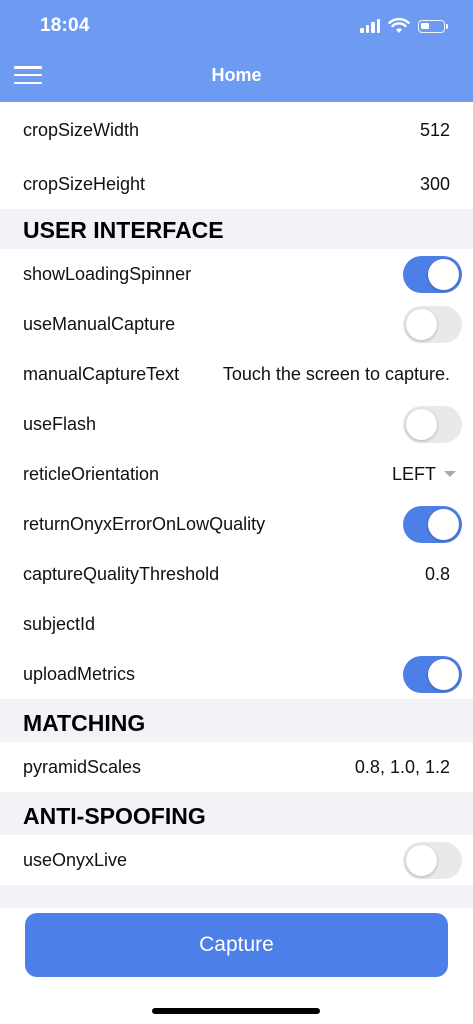 This screenshot has height=1024, width=473. What do you see at coordinates (236, 51) in the screenshot?
I see `app-header: 18:04 Home` at bounding box center [236, 51].